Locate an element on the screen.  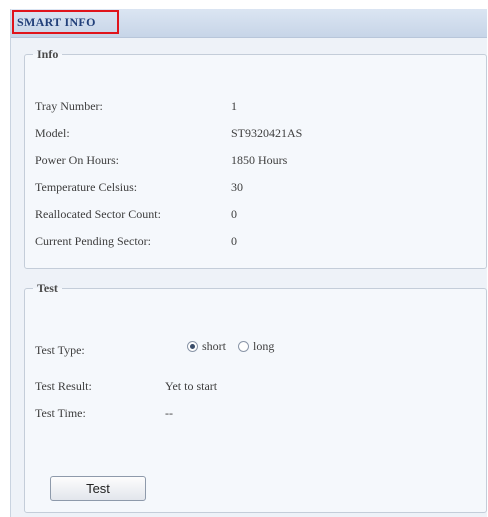
title-bar: SMART INFO is located at coordinates (249, 23).